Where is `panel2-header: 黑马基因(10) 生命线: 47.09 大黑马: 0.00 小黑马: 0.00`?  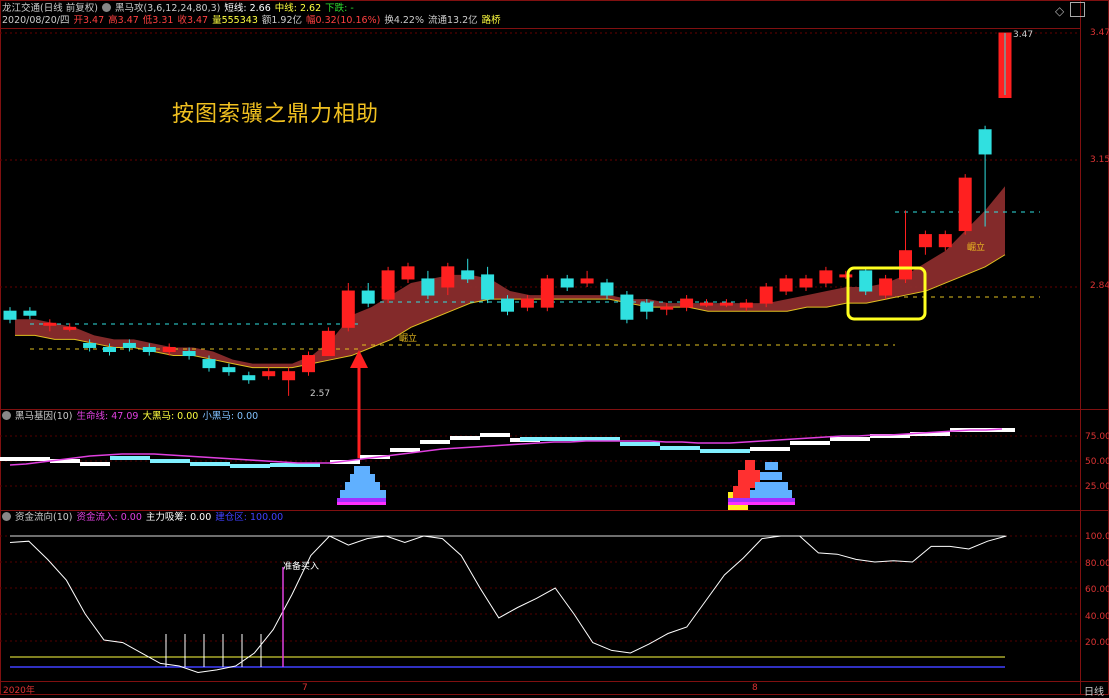
panel2-header: 黑马基因(10) 生命线: 47.09 大黑马: 0.00 小黑马: 0.00 is located at coordinates (132, 417).